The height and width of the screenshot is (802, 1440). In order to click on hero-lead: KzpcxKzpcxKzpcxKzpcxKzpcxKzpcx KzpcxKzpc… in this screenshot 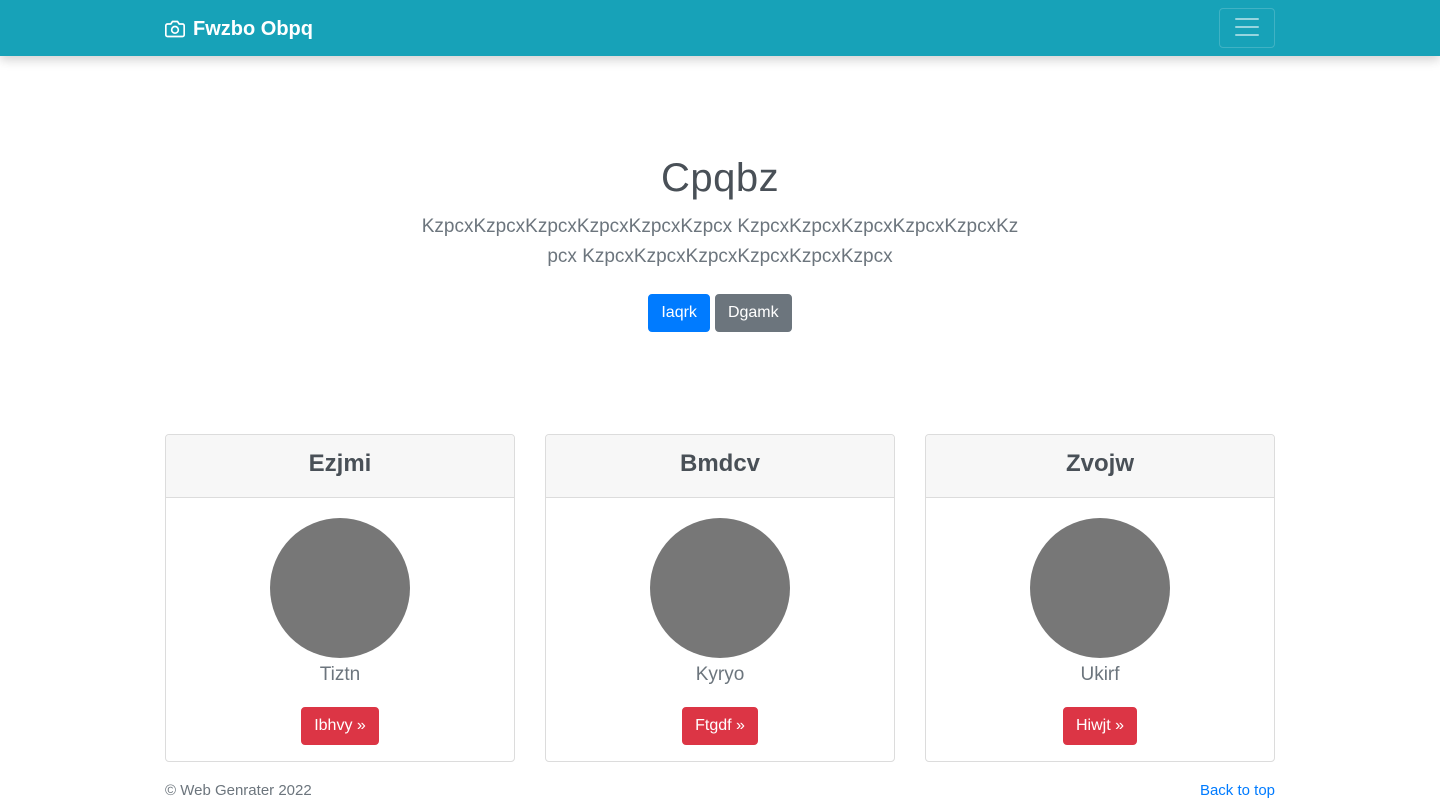, I will do `click(720, 241)`.